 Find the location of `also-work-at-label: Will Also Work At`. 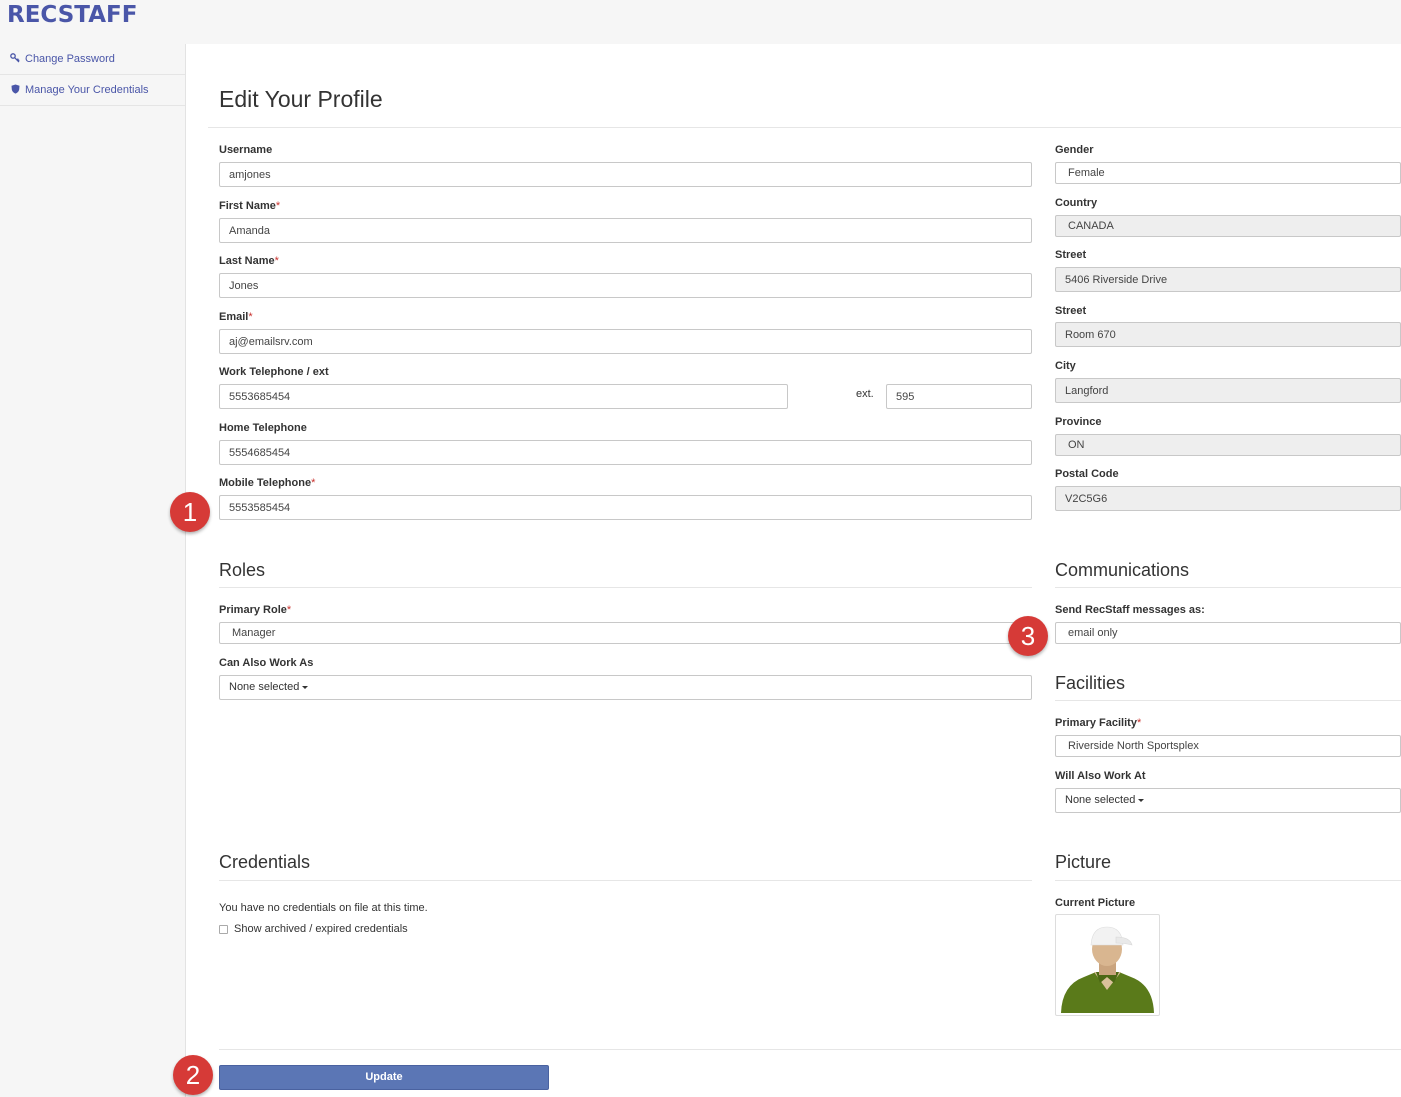

also-work-at-label: Will Also Work At is located at coordinates (1100, 776).